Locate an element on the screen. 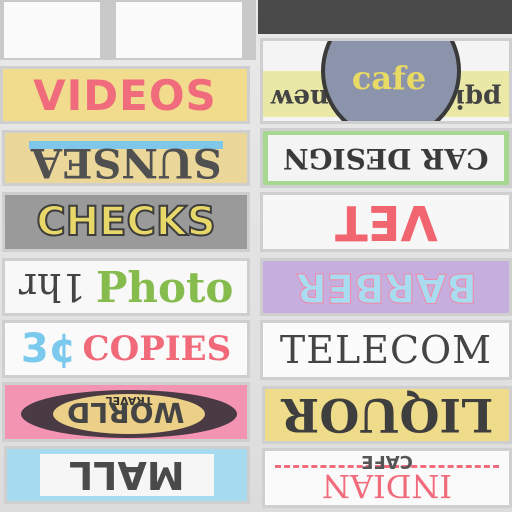 The image size is (512, 512). copies-price-text: 3¢ is located at coordinates (48, 349).